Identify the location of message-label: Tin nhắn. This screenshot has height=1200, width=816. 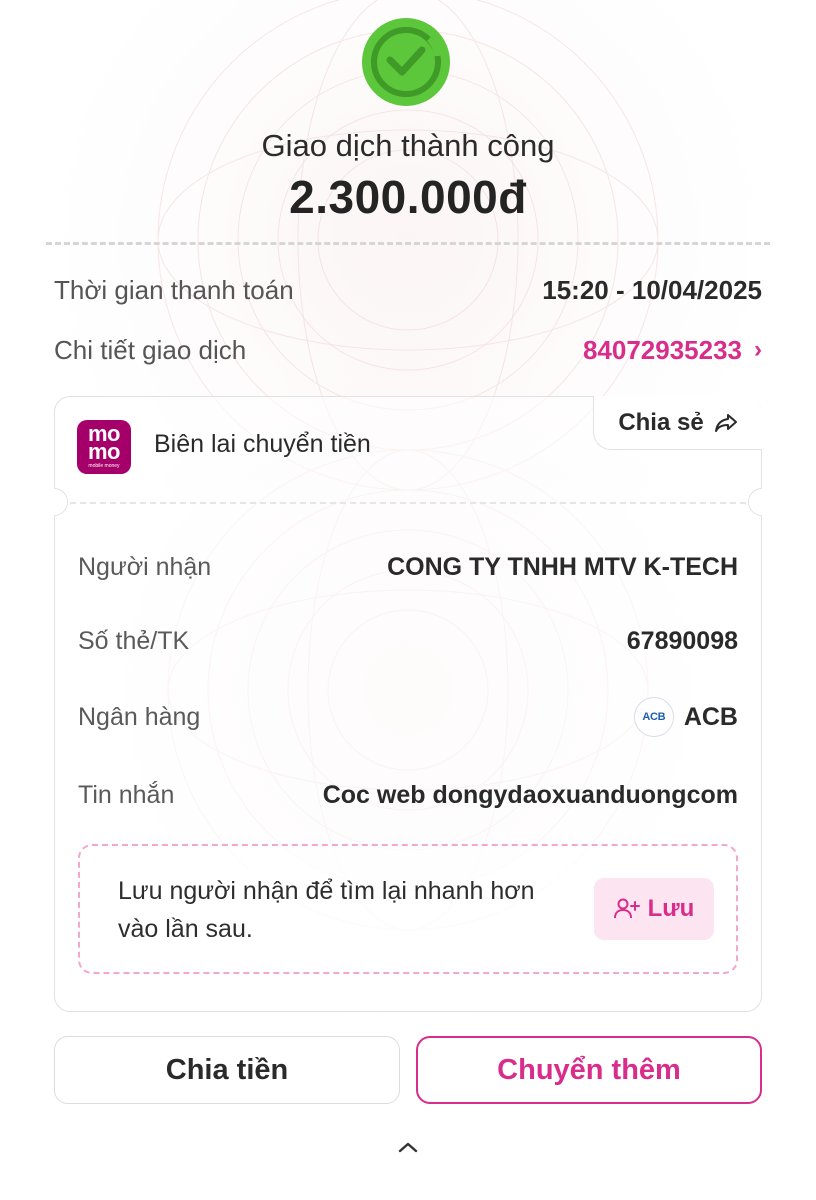
(126, 794).